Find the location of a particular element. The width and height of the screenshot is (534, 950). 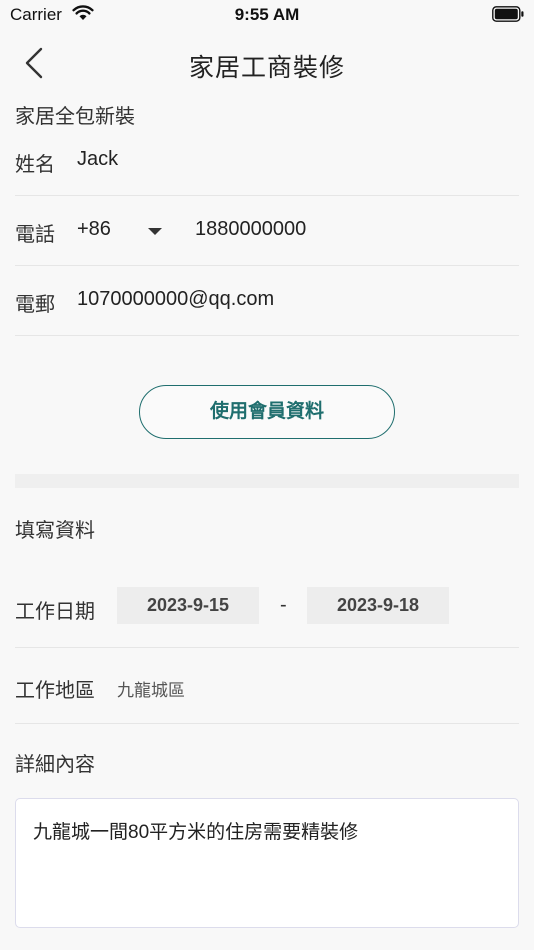

status-bar: Carrier 9:55 AM is located at coordinates (267, 15).